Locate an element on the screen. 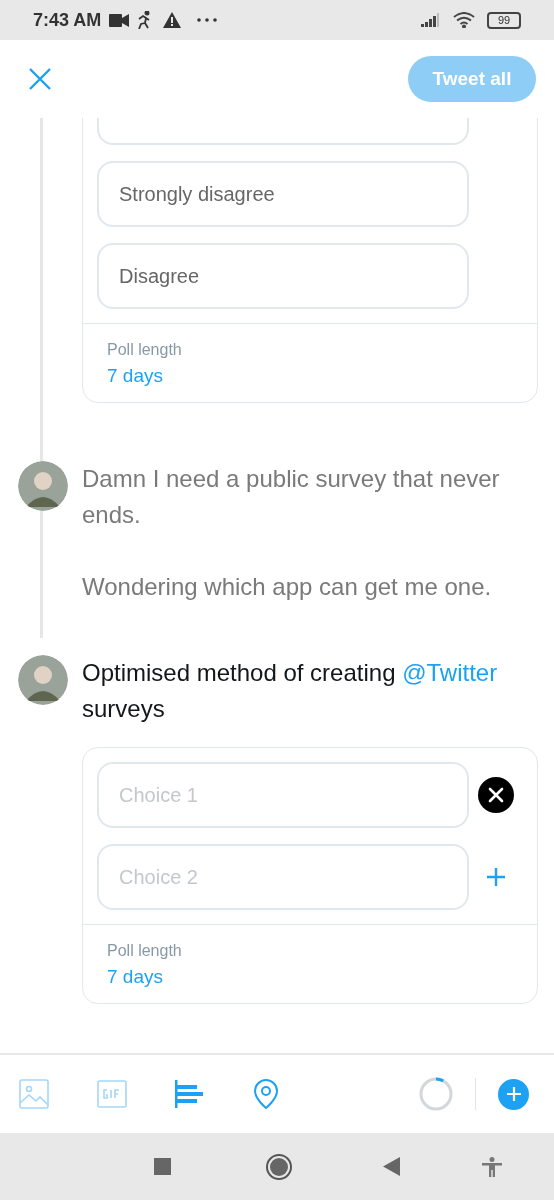 The height and width of the screenshot is (1200, 554). choice-field: Choice 2 is located at coordinates (283, 877).